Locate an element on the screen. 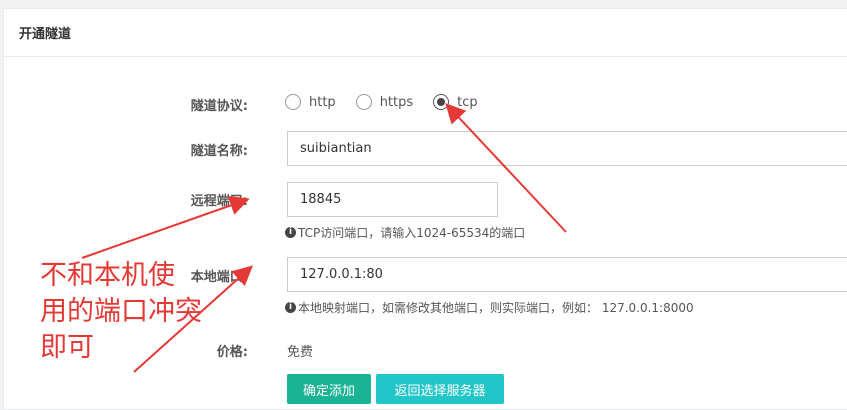  tunnel-name-input: suibiantian is located at coordinates (567, 148).